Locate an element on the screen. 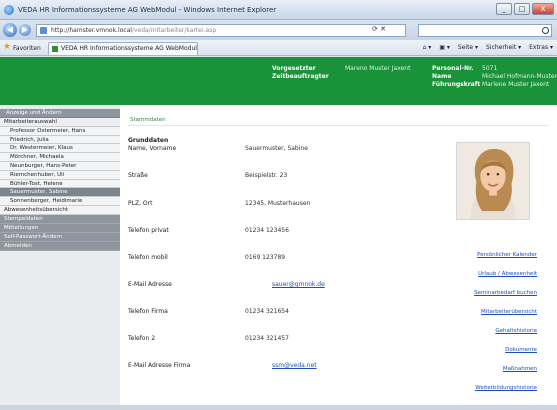 Image resolution: width=557 pixels, height=410 pixels. field-value-city: 12345, Musterhausen is located at coordinates (278, 203).